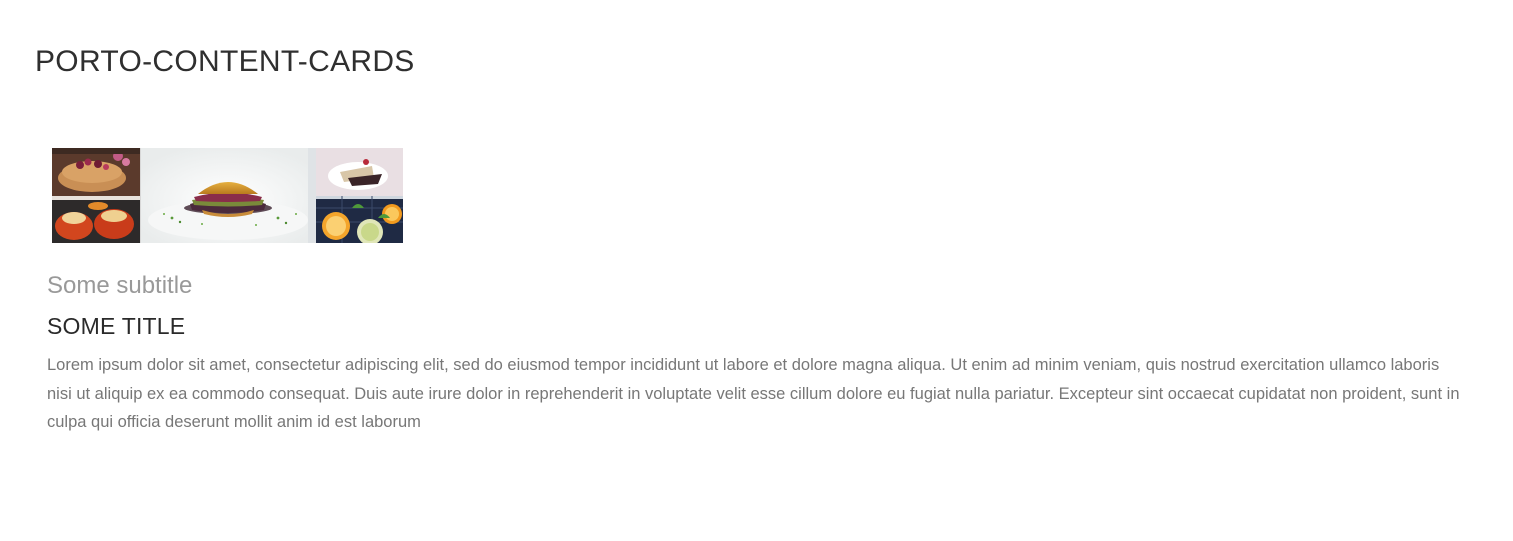 The width and height of the screenshot is (1513, 541). Describe the element at coordinates (225, 61) in the screenshot. I see `page-title: PORTO-CONTENT-CARDS` at that location.